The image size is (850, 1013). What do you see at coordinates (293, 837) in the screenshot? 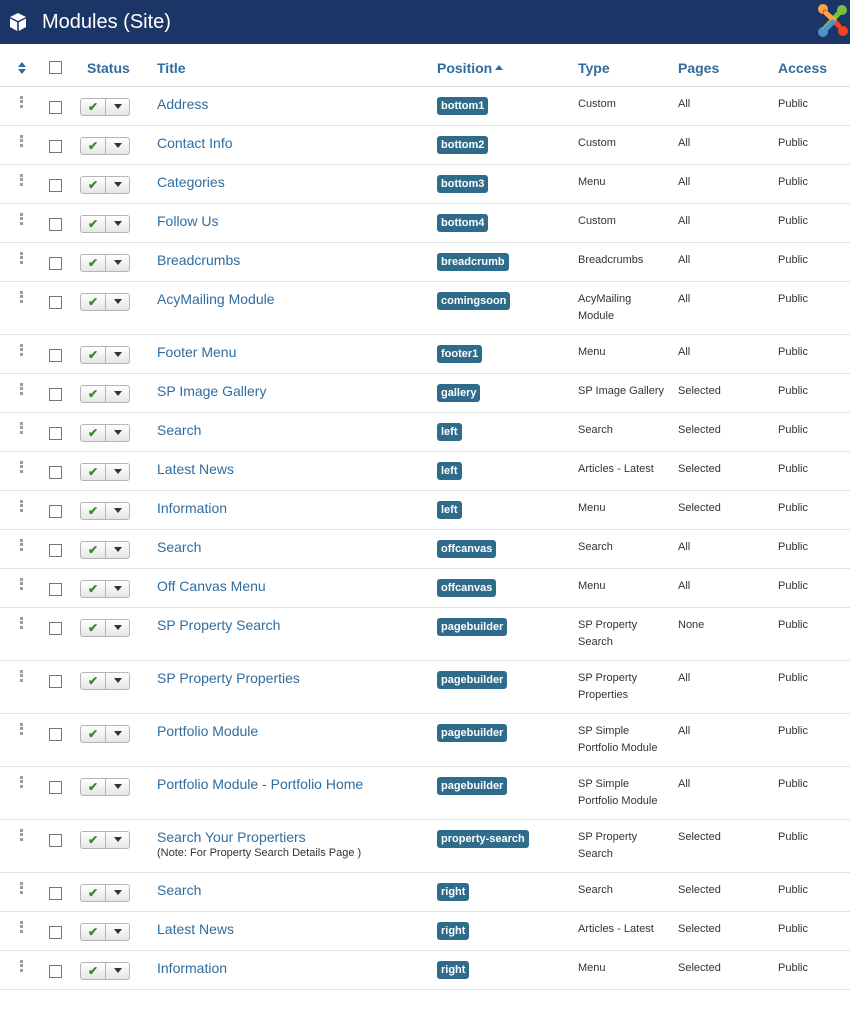
I see `module-title-link: Search Your Propertiers` at bounding box center [293, 837].